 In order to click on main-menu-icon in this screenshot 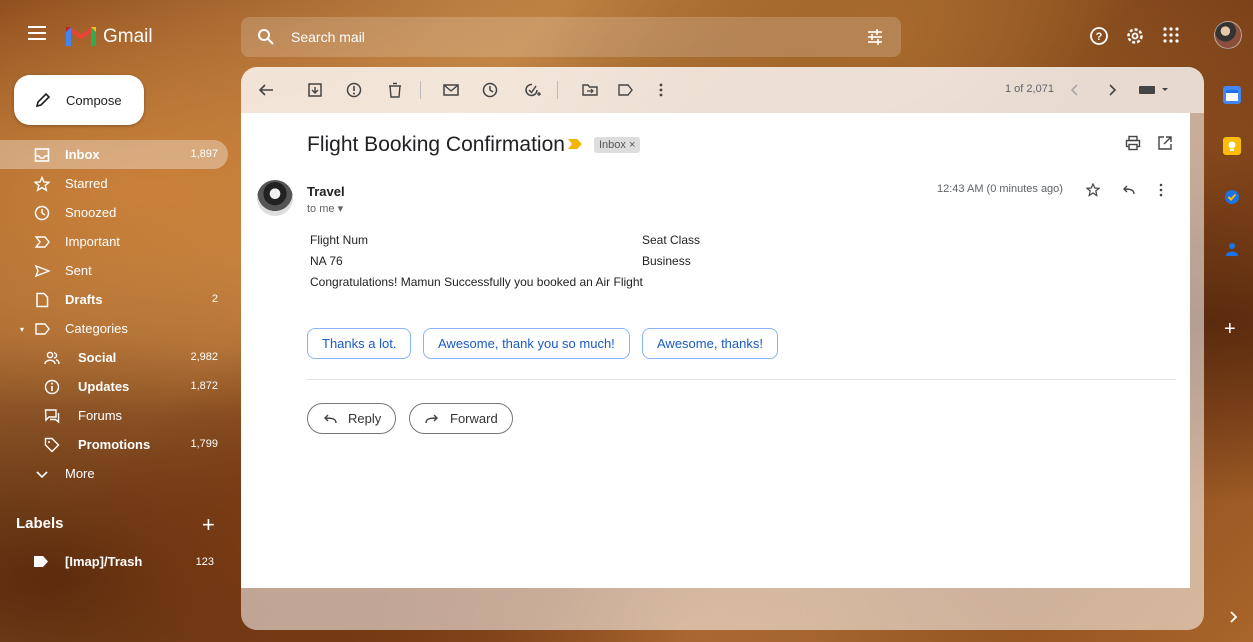, I will do `click(37, 33)`.